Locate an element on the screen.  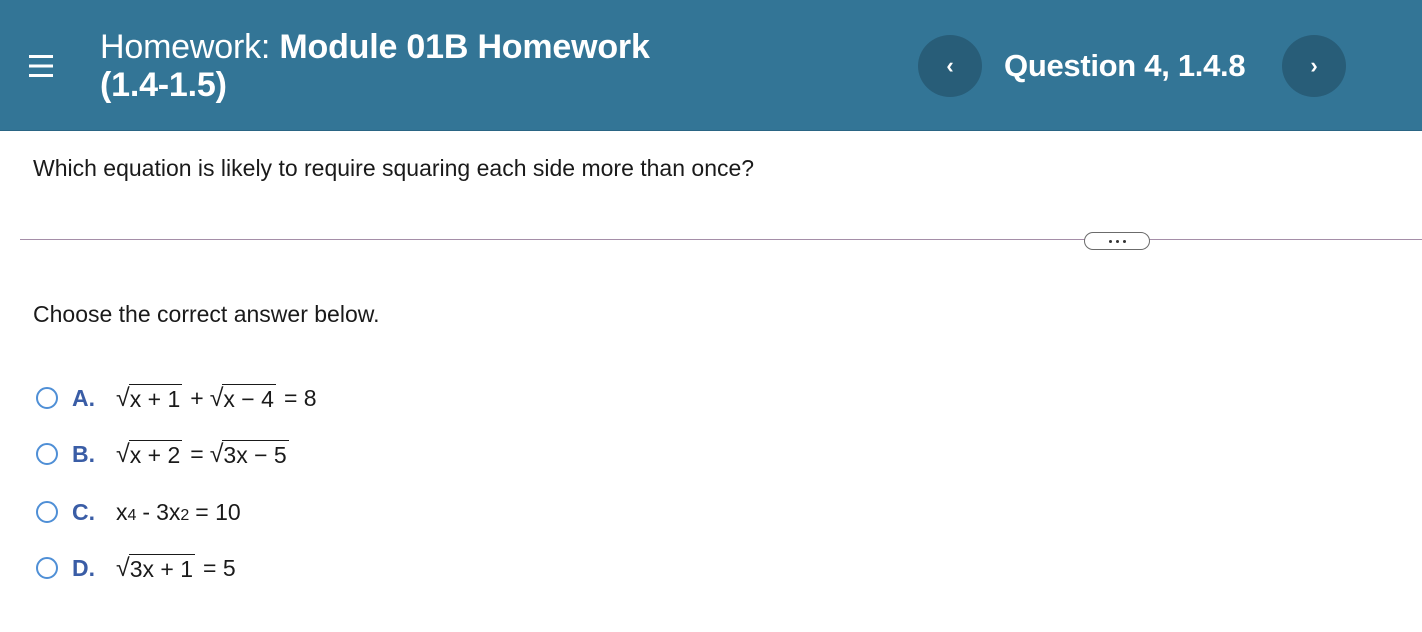
ellipsis-icon is located at coordinates (1110, 241).